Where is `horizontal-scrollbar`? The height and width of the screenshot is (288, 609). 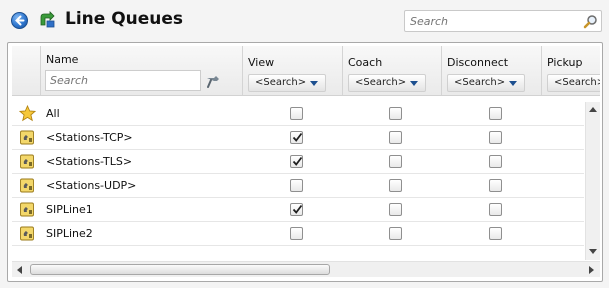
horizontal-scrollbar is located at coordinates (306, 269).